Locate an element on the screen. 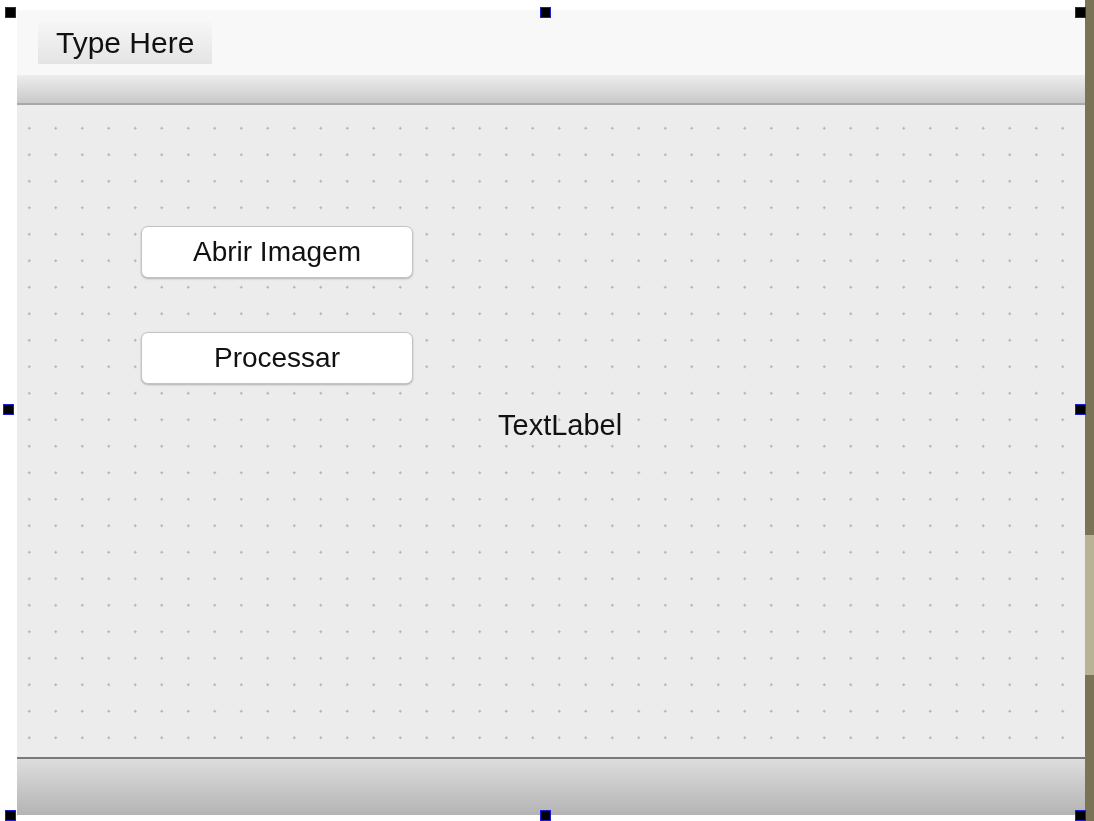 This screenshot has height=821, width=1094. menu-item: Type Here is located at coordinates (125, 42).